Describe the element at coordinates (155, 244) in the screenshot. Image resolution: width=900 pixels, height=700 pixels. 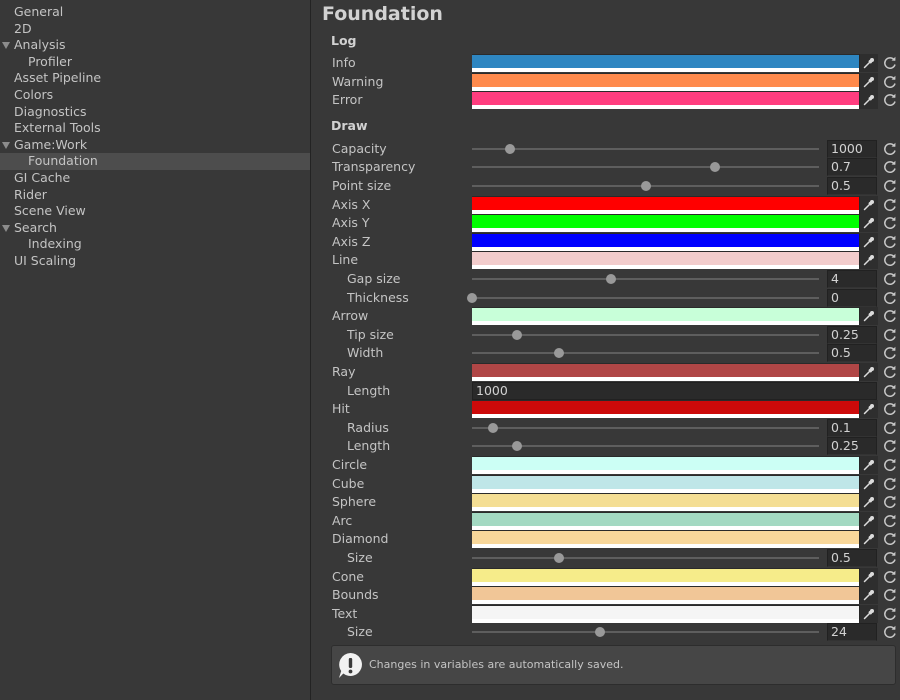
I see `sidebar-item-indexing: Indexing` at that location.